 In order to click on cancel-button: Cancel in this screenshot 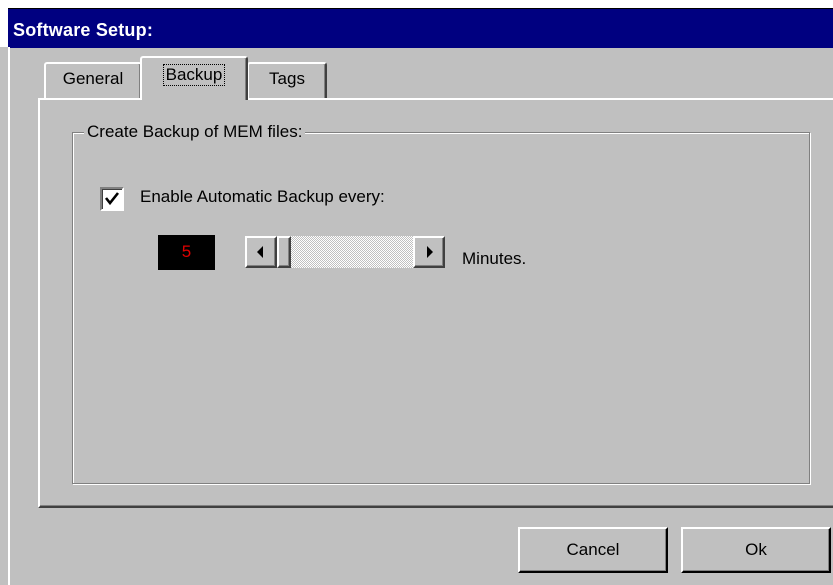, I will do `click(593, 550)`.